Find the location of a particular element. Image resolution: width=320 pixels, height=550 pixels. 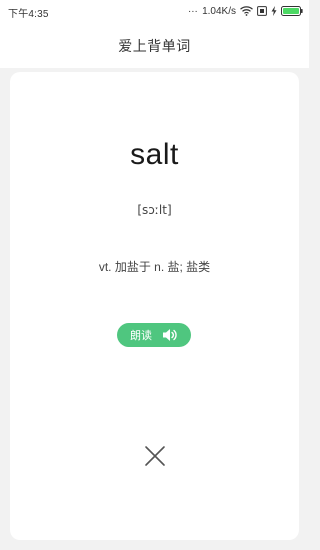

battery-icon is located at coordinates (292, 11).